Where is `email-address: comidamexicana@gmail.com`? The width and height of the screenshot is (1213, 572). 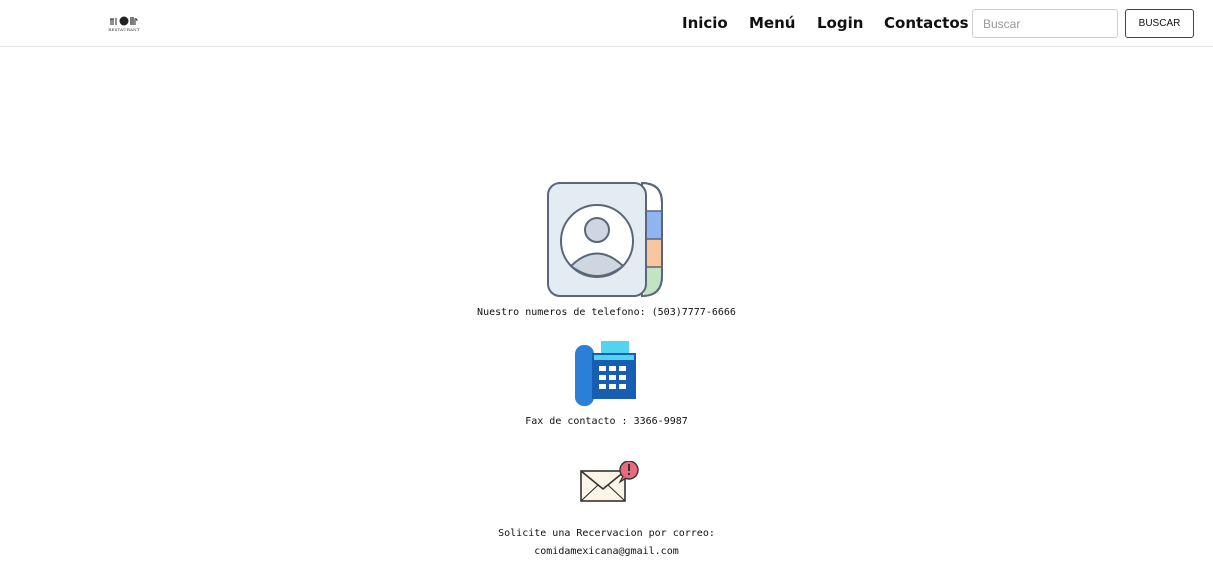
email-address: comidamexicana@gmail.com is located at coordinates (606, 552).